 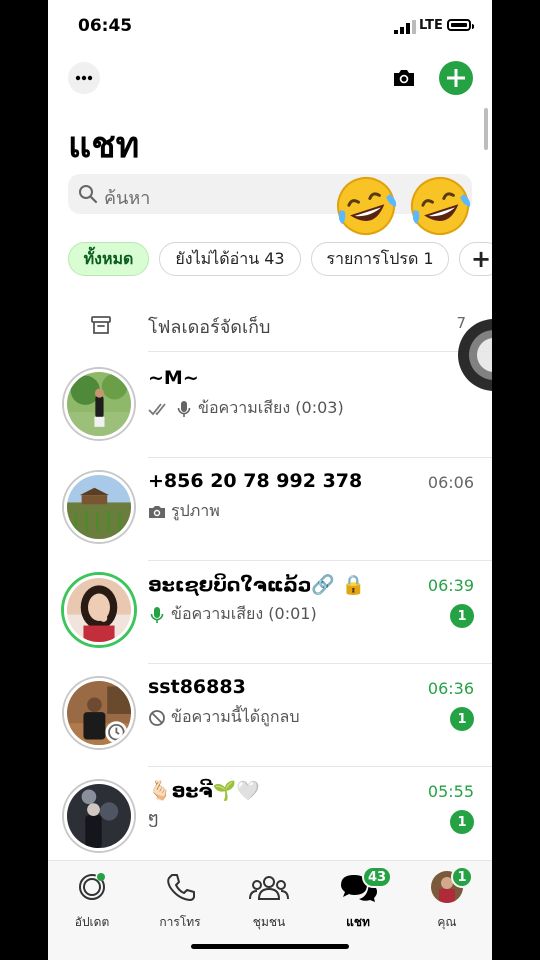 I want to click on chat-row: +856 20 78 992 378 06:06 รูปภาพ, so click(x=270, y=509).